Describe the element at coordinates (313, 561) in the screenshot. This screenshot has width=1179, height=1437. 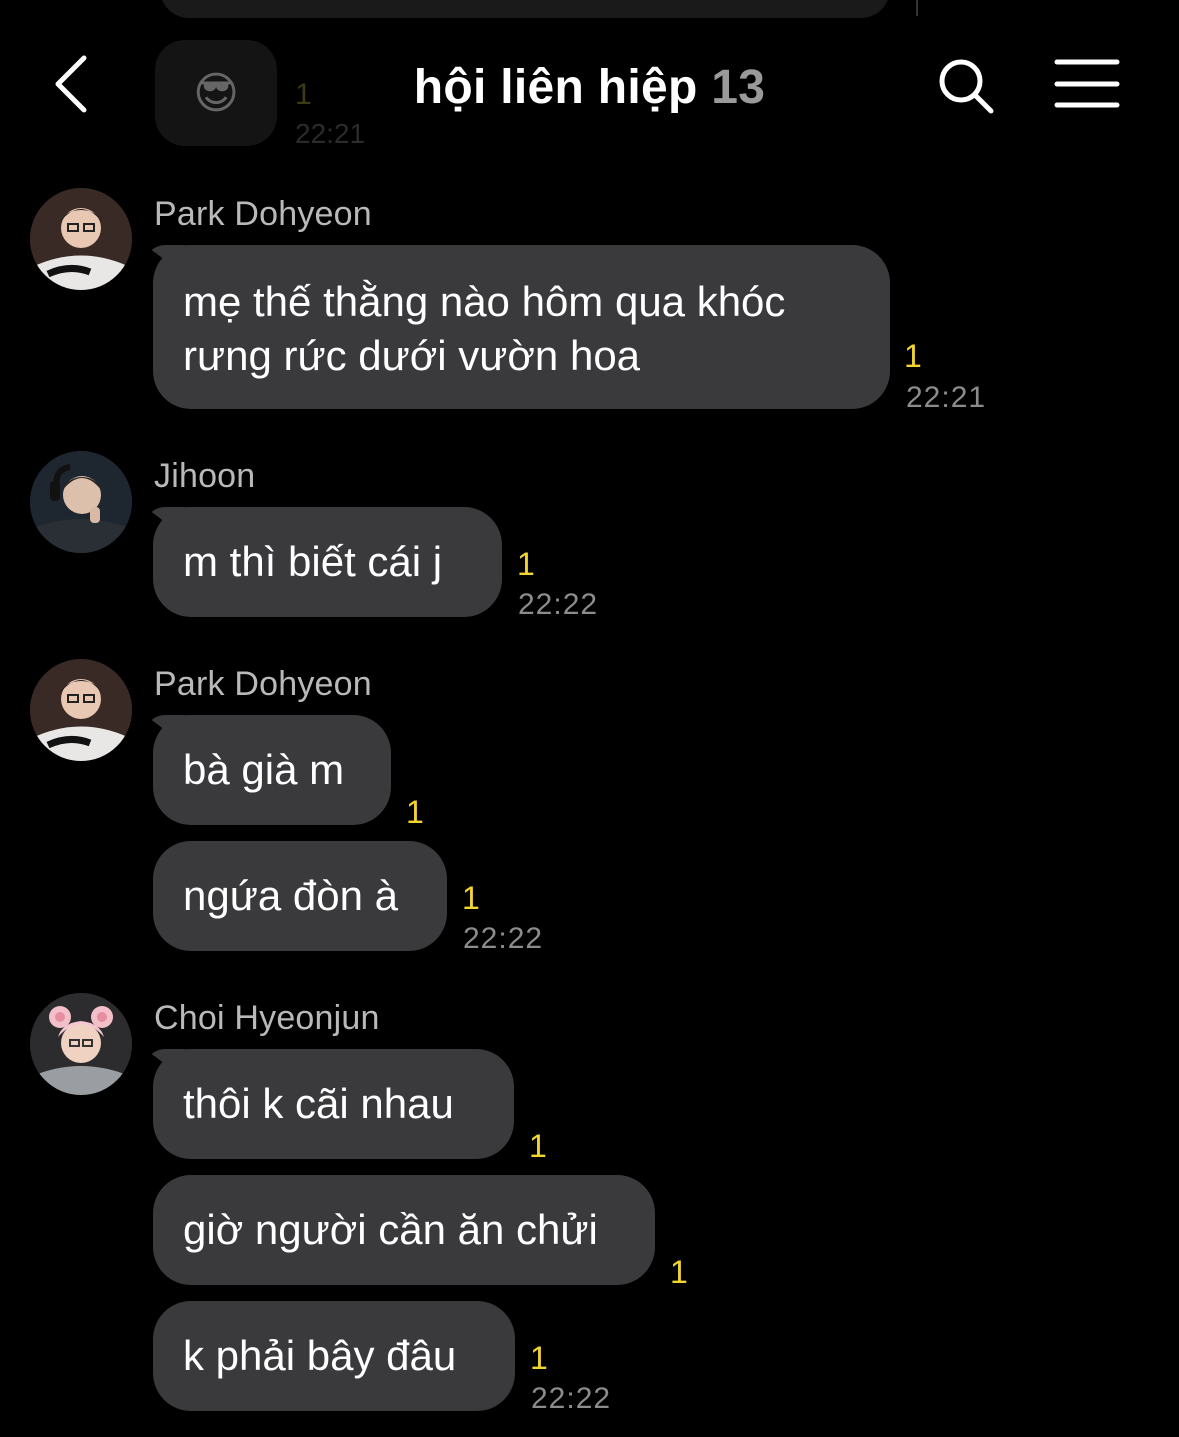
I see `message-text: m thì biết cái j` at that location.